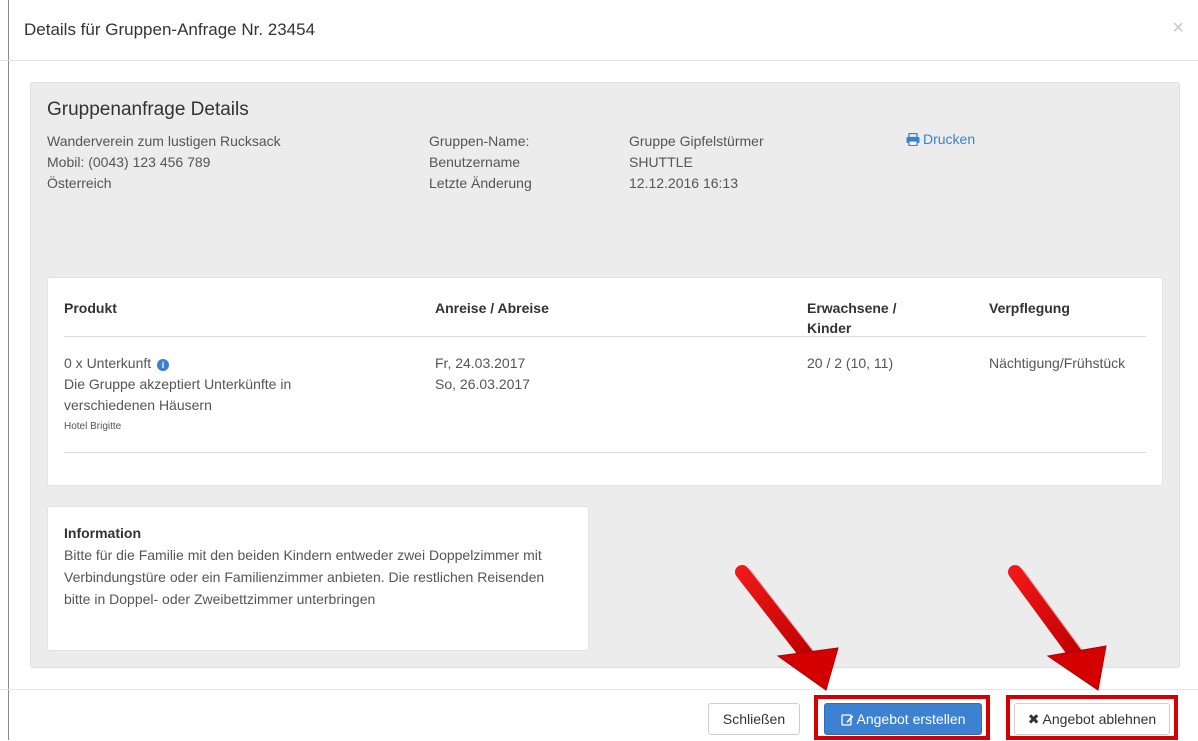 This screenshot has width=1198, height=741. I want to click on information-title: Information, so click(102, 533).